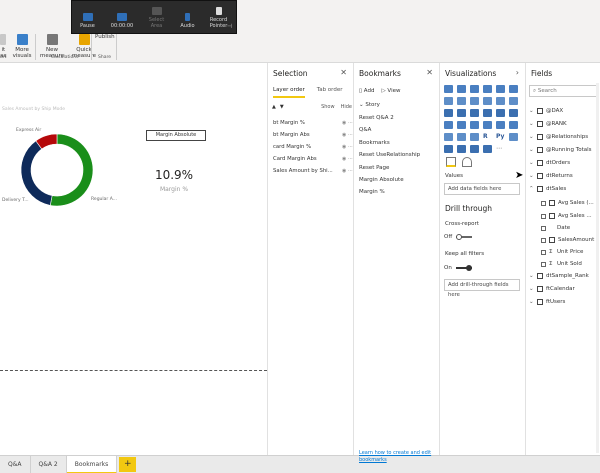  I want to click on field-unit-sold: Σ Unit Sold, so click(561, 264).